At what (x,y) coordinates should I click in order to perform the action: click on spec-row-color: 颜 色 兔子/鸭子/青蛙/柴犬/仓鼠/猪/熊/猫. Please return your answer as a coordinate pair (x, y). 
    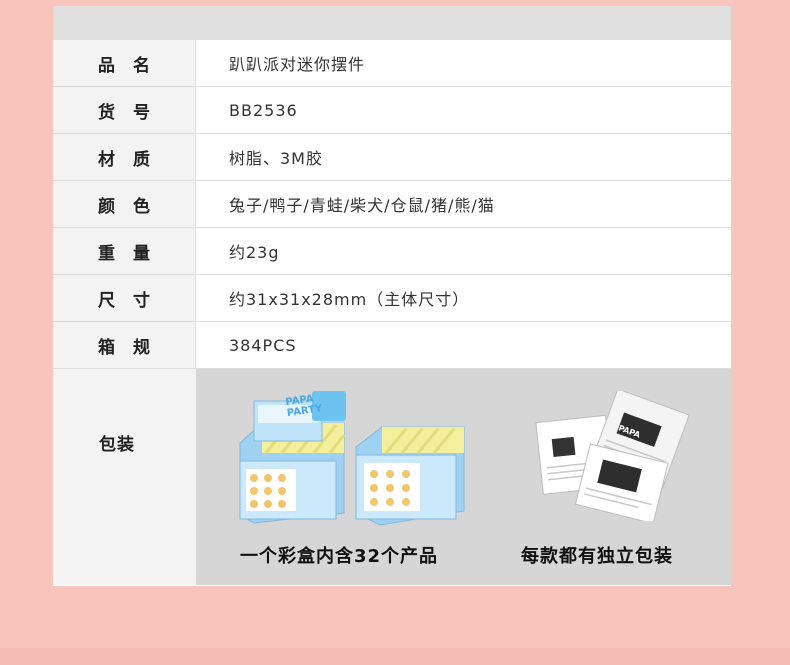
    Looking at the image, I should click on (392, 204).